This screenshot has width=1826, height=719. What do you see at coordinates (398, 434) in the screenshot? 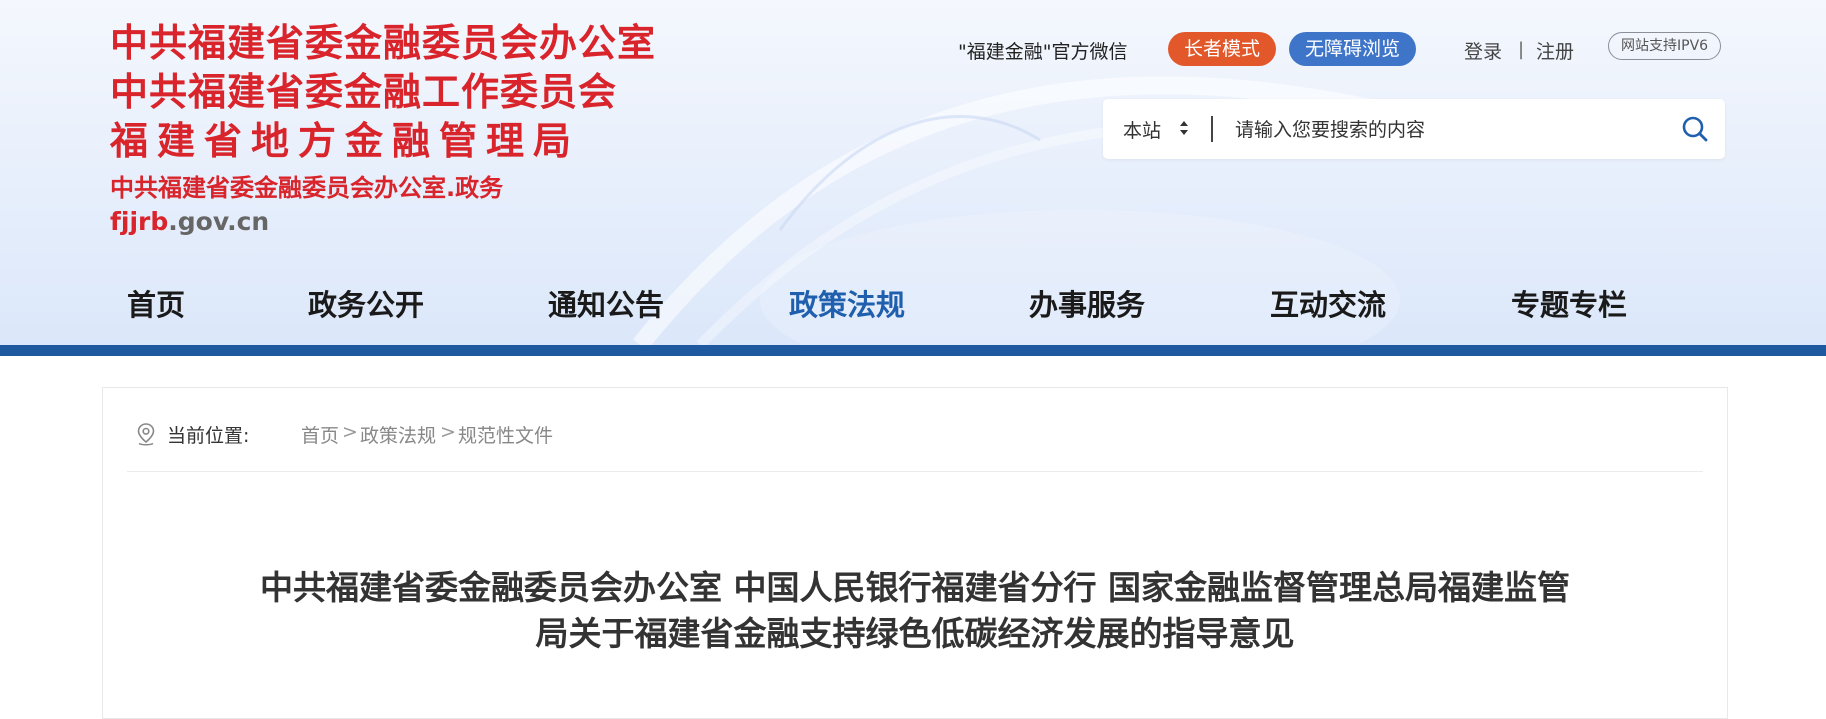
I see `breadcrumb-policies: 政策法规` at bounding box center [398, 434].